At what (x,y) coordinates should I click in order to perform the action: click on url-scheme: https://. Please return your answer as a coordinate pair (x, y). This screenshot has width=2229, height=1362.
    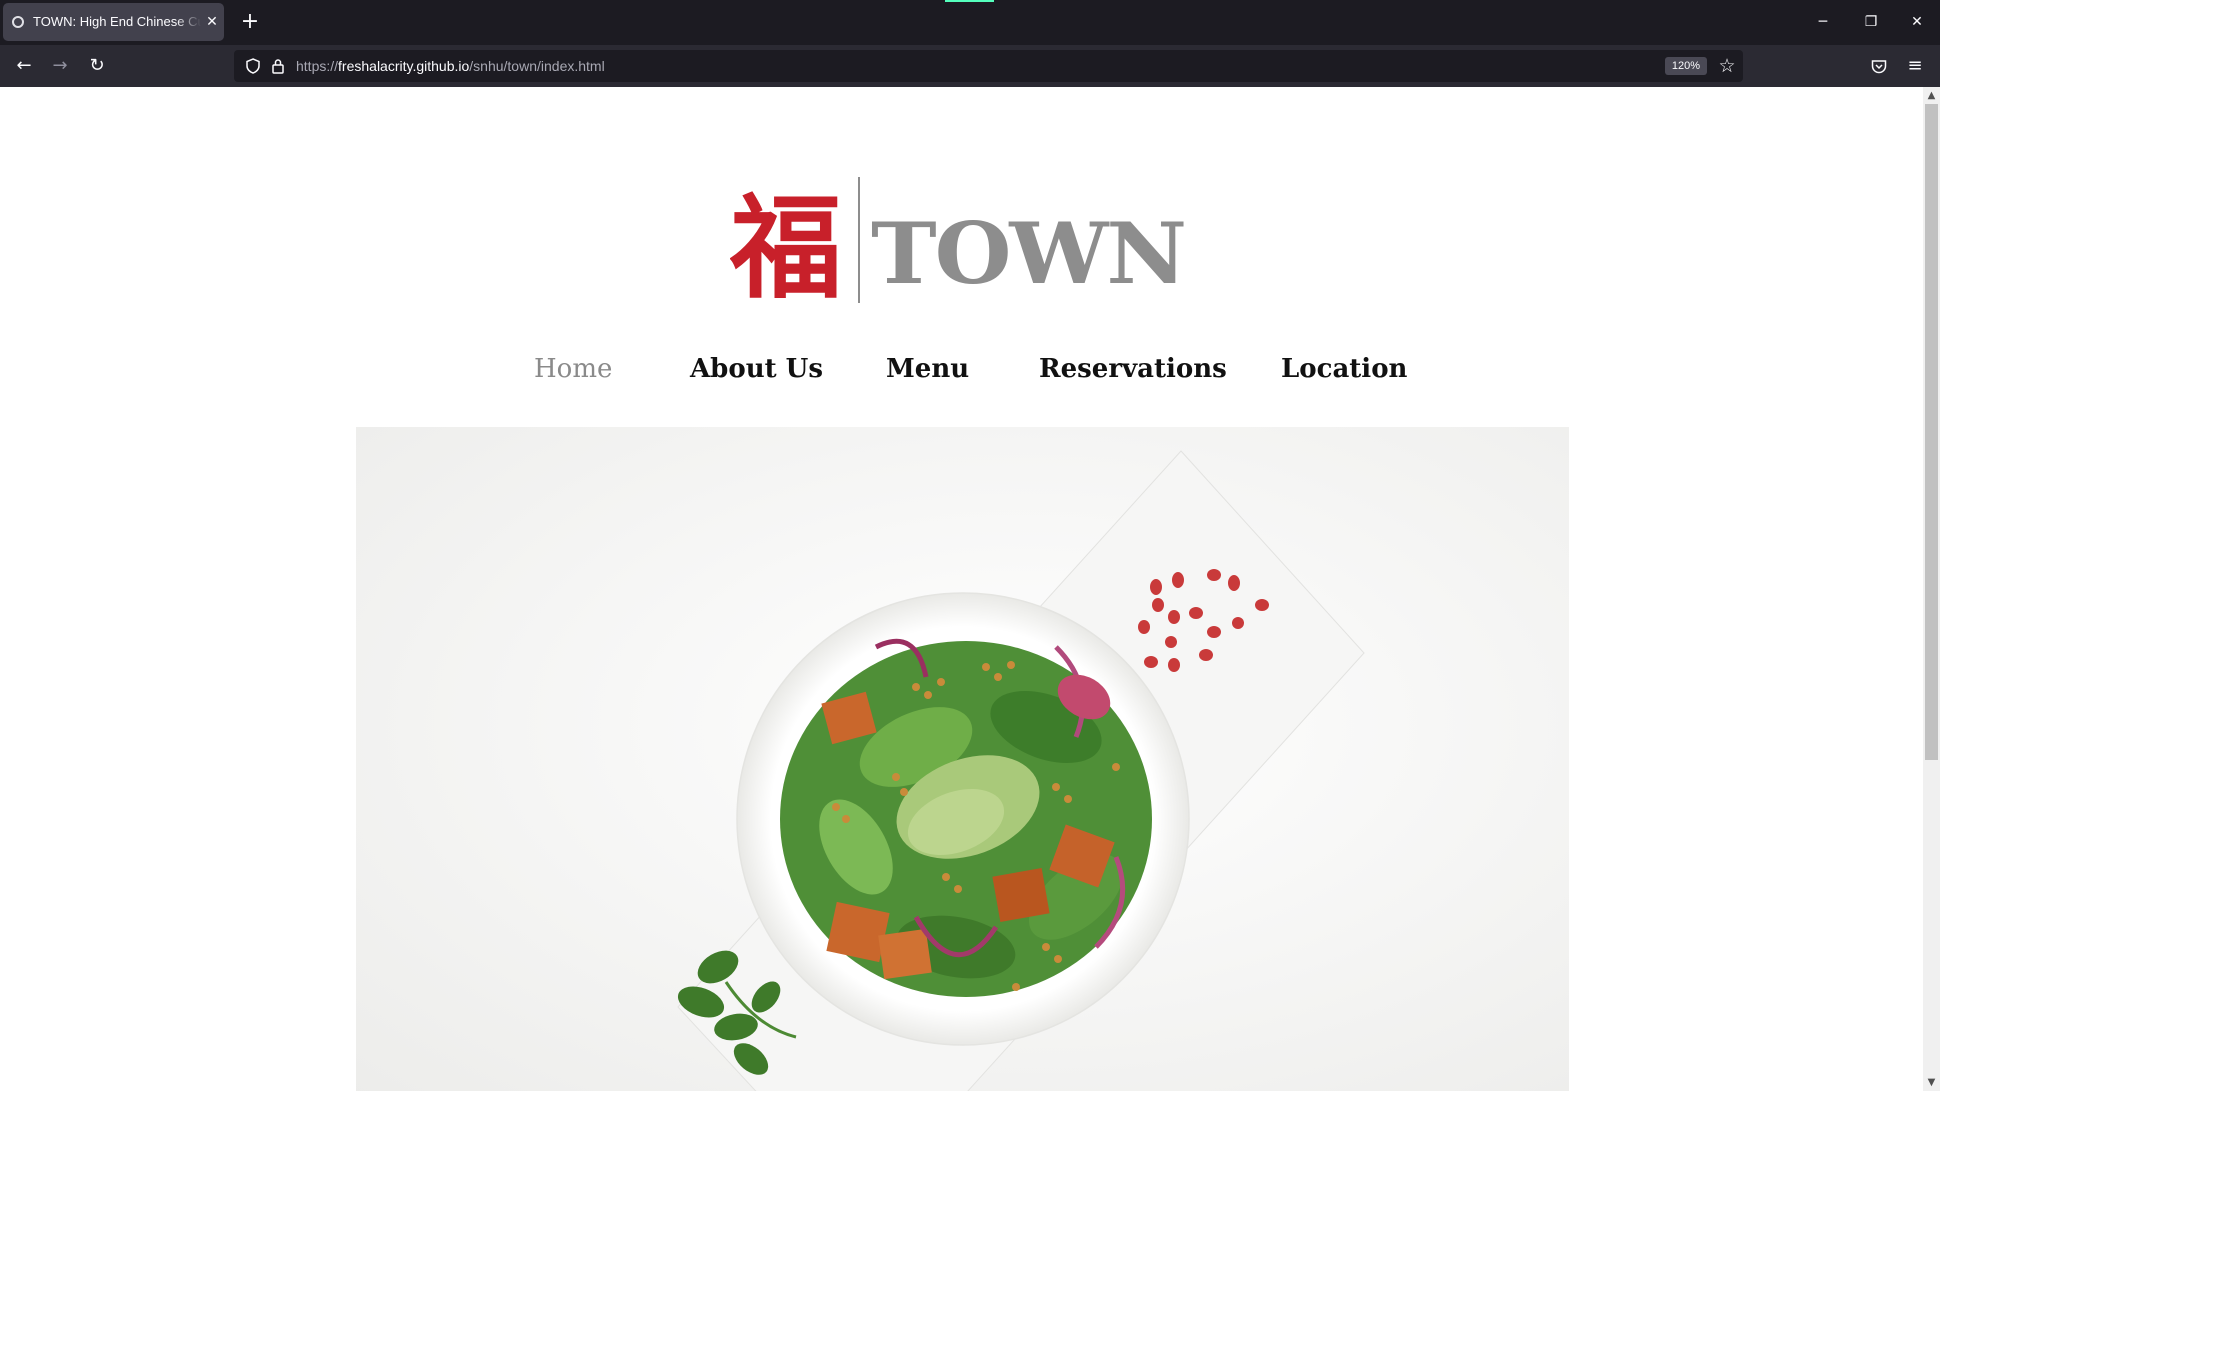
    Looking at the image, I should click on (317, 66).